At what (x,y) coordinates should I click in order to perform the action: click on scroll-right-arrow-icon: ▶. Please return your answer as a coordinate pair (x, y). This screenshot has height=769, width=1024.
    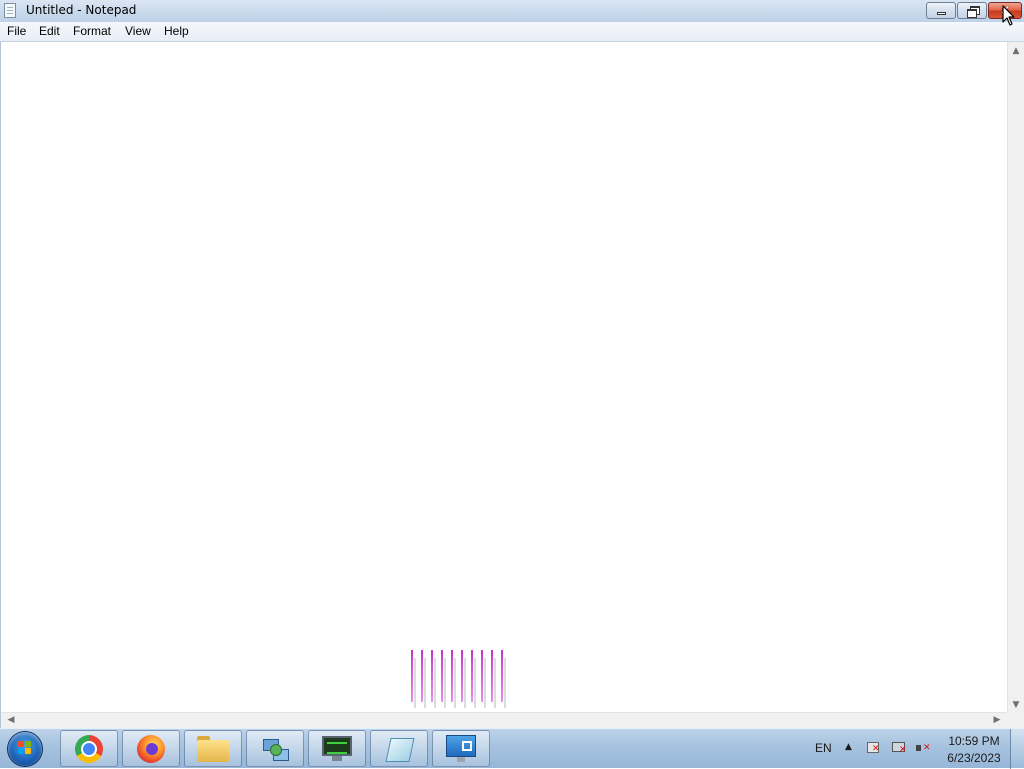
    Looking at the image, I should click on (997, 720).